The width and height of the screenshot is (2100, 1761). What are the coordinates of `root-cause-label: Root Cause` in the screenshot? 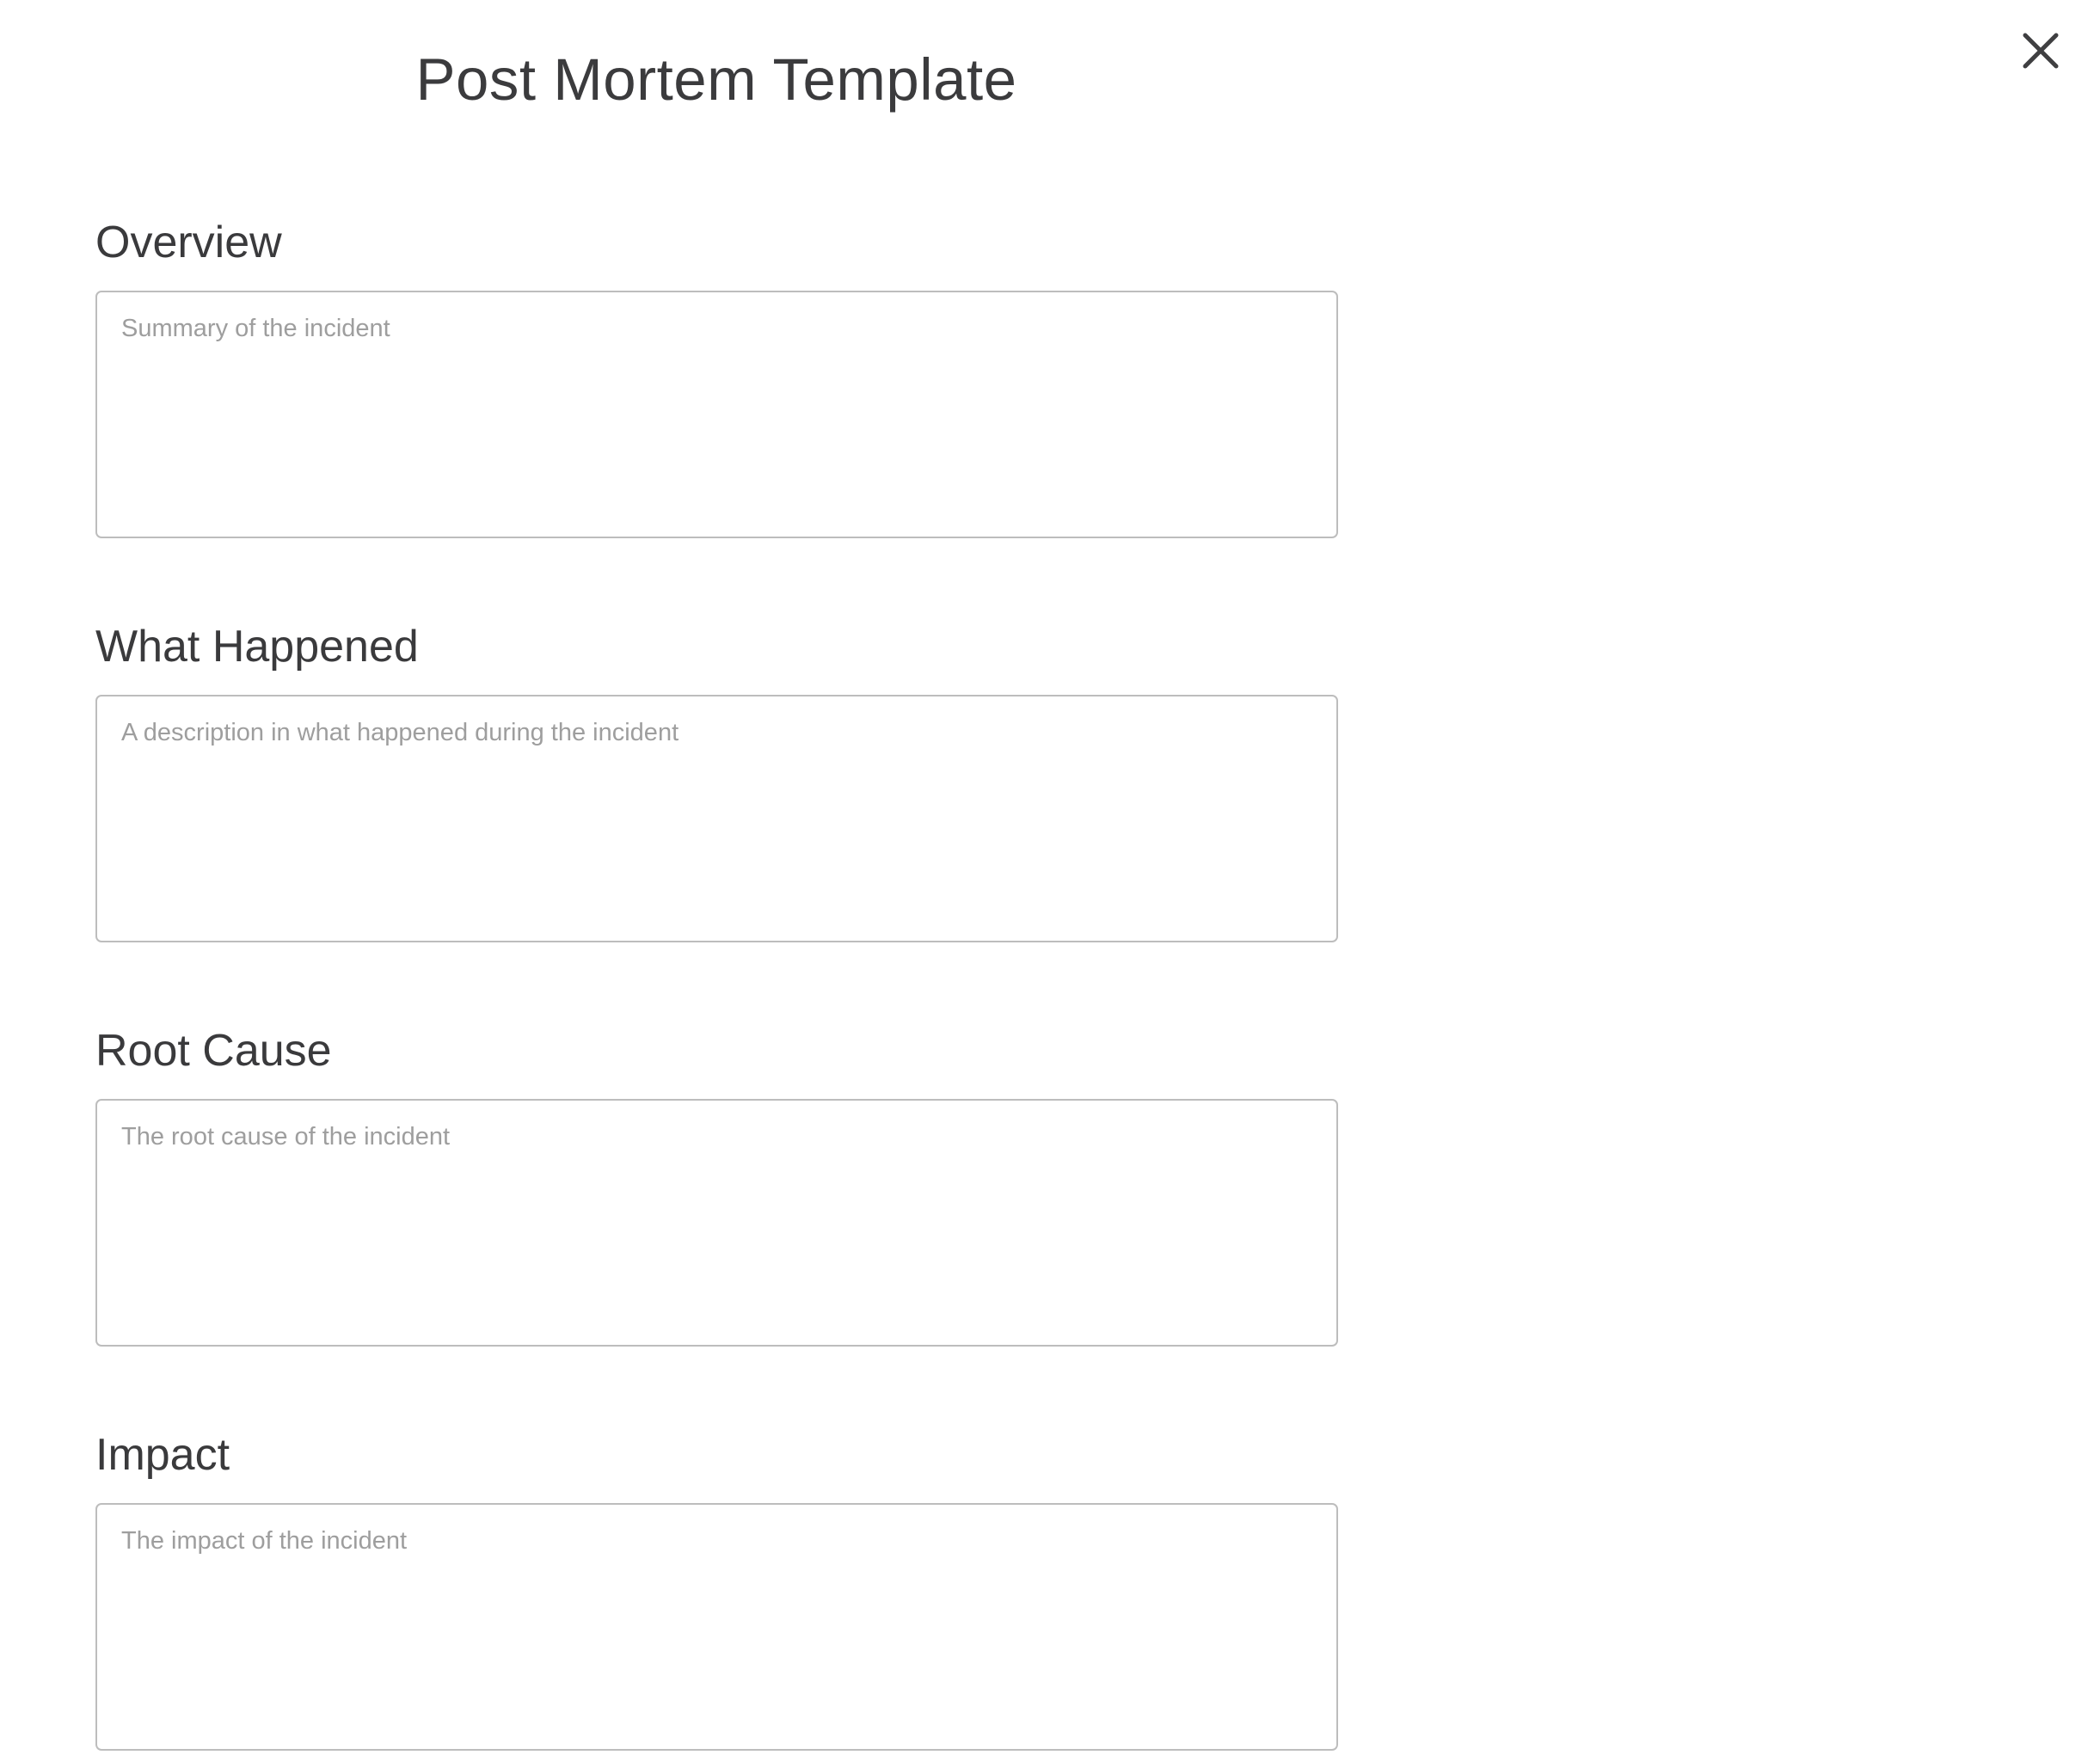 It's located at (213, 1051).